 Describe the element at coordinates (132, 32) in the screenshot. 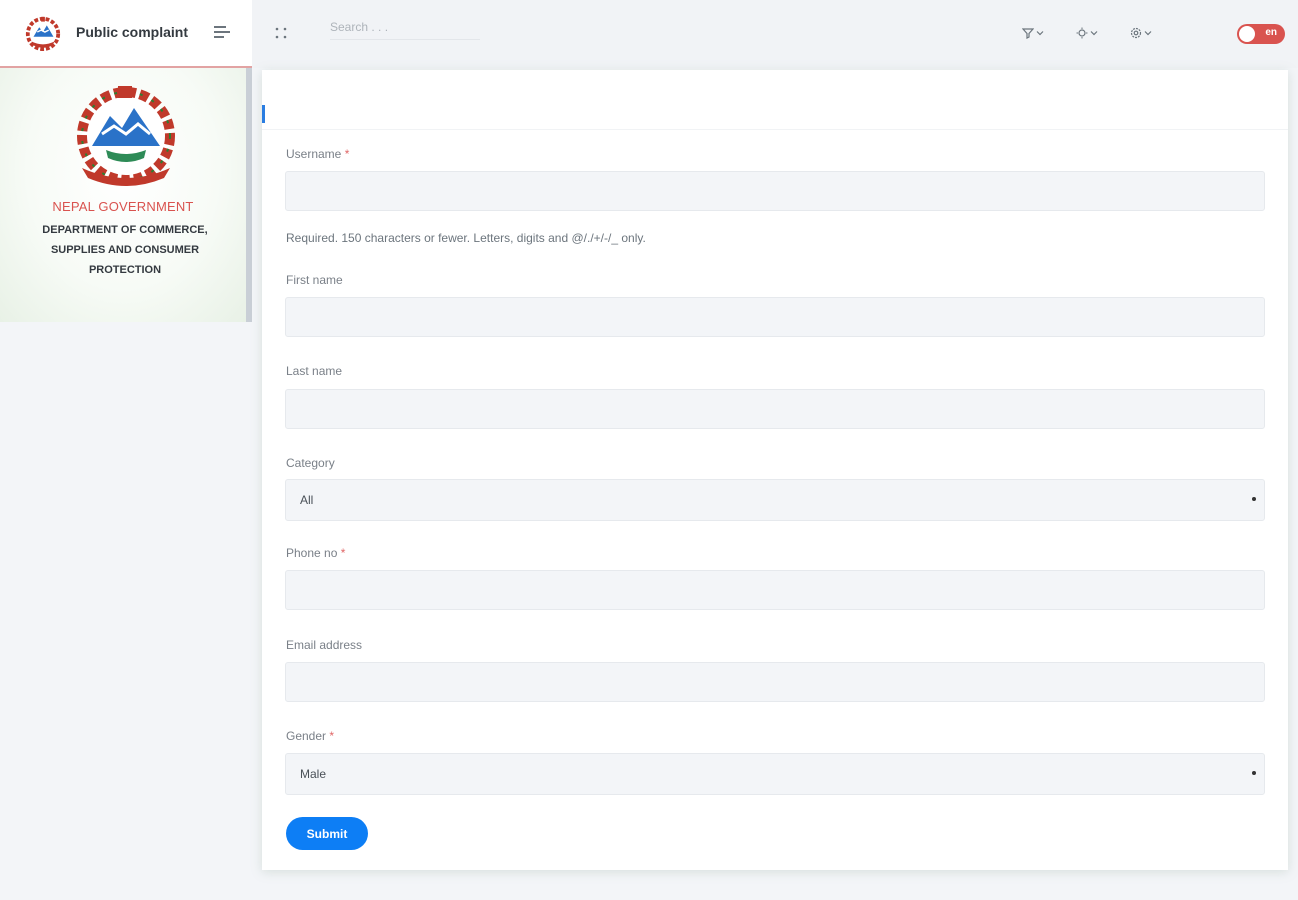

I see `app-title: Public complaint` at that location.